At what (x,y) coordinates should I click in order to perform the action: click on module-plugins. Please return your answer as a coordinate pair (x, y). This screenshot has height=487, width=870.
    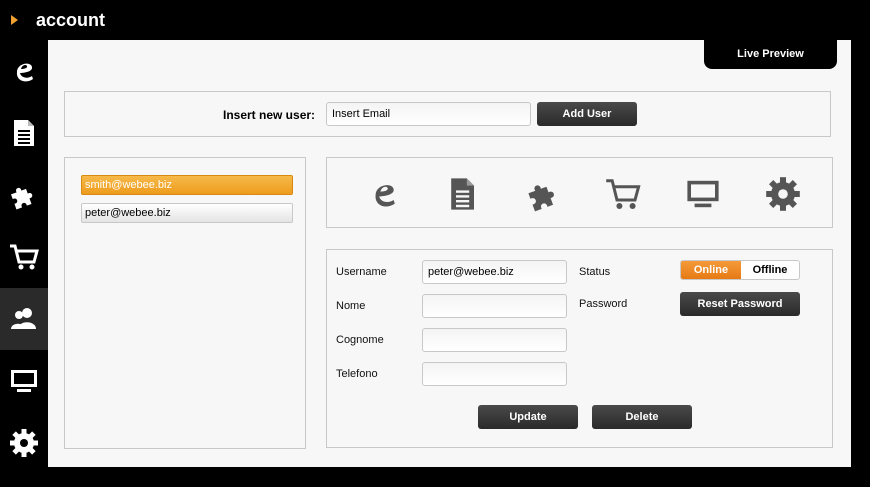
    Looking at the image, I should click on (544, 194).